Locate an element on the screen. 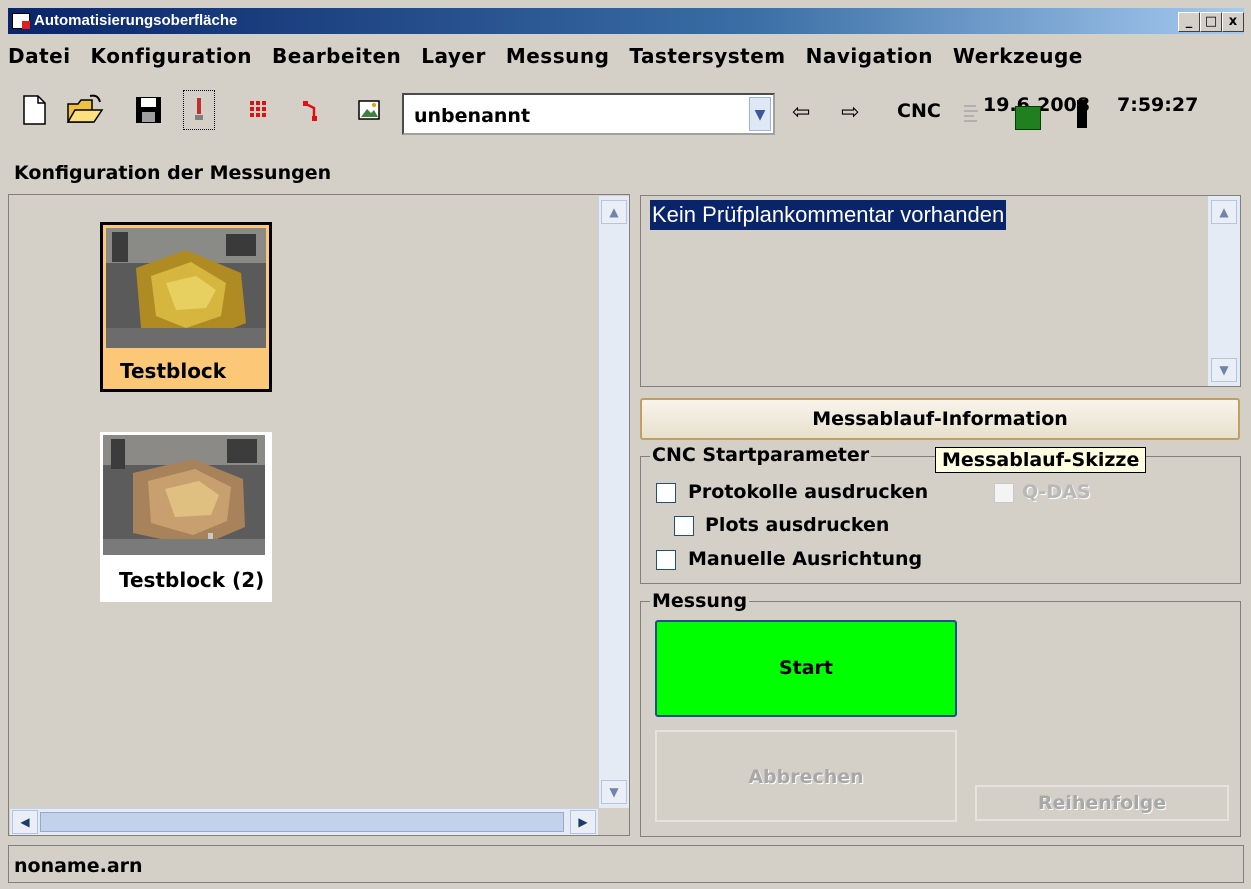 The image size is (1251, 889). grid-points-icon is located at coordinates (262, 110).